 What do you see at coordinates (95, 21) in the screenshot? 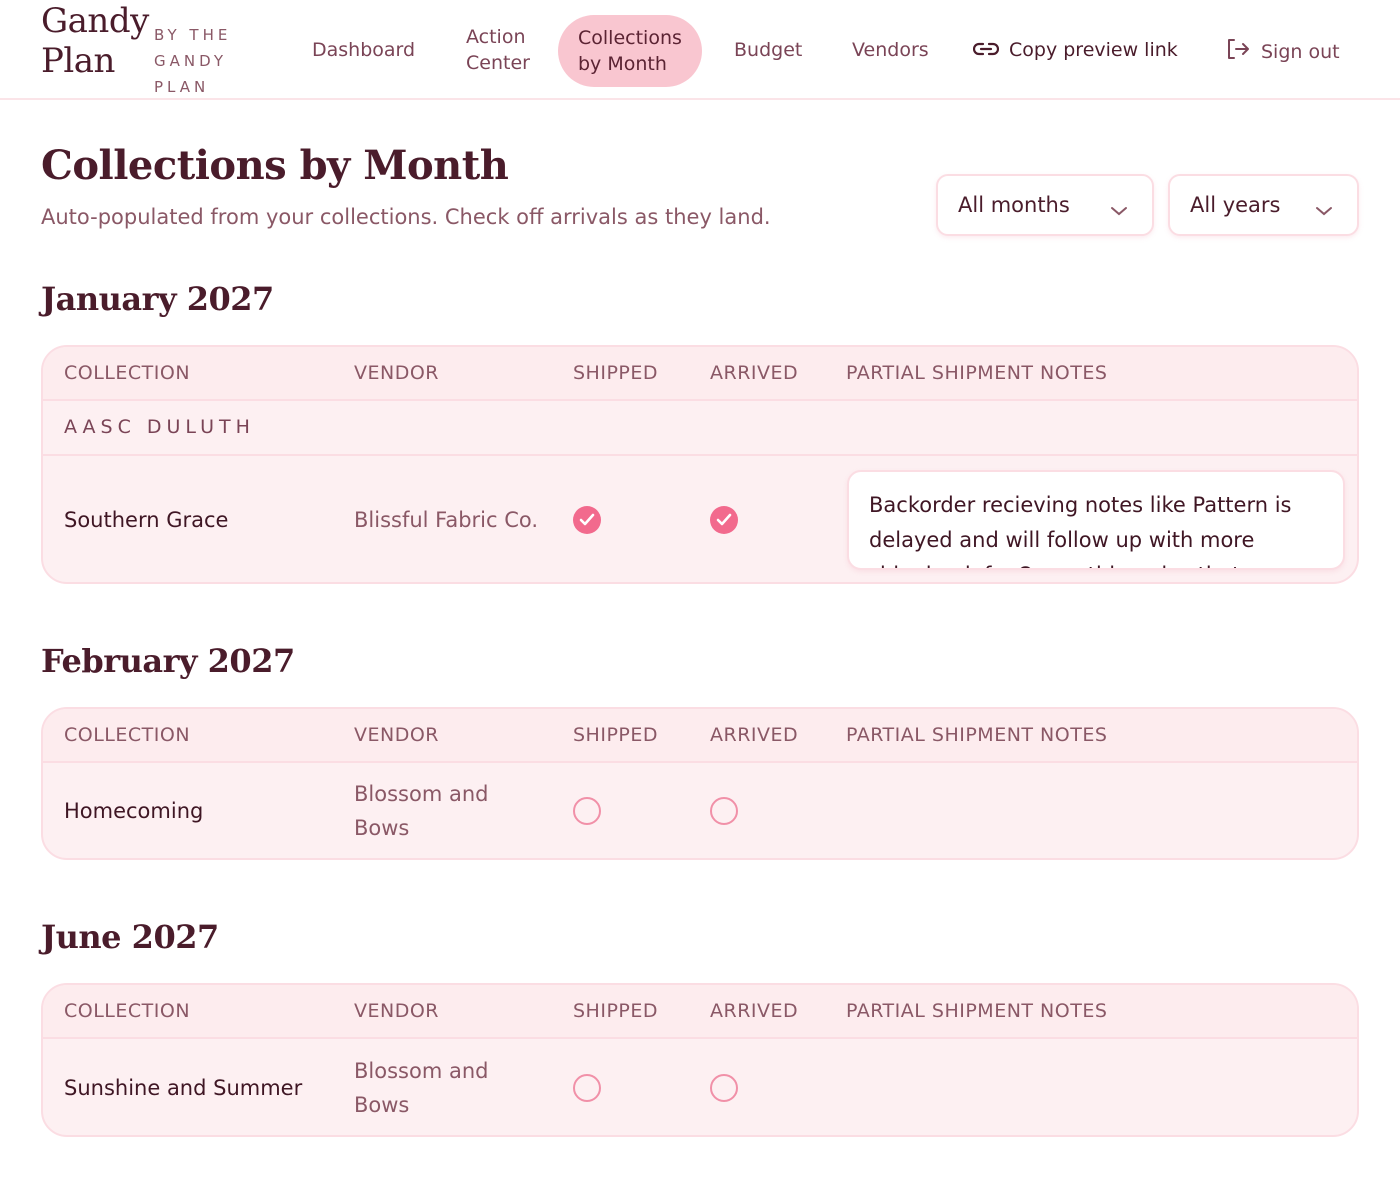
I see `brand-name-line1: Gandy` at bounding box center [95, 21].